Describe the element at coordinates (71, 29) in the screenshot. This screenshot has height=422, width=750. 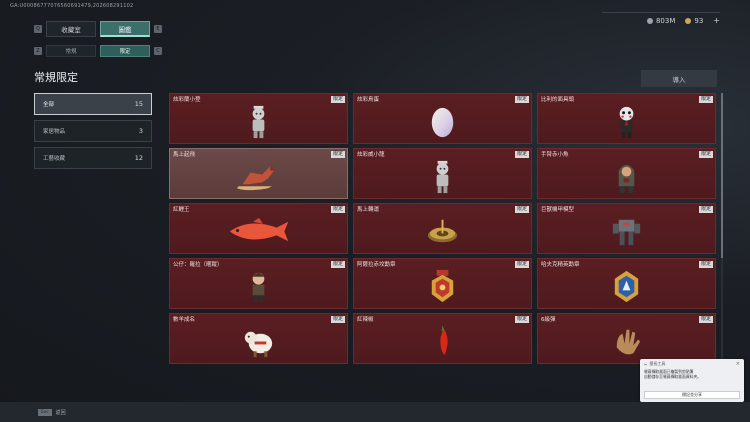
I see `tab-collection-room: 收藏室` at that location.